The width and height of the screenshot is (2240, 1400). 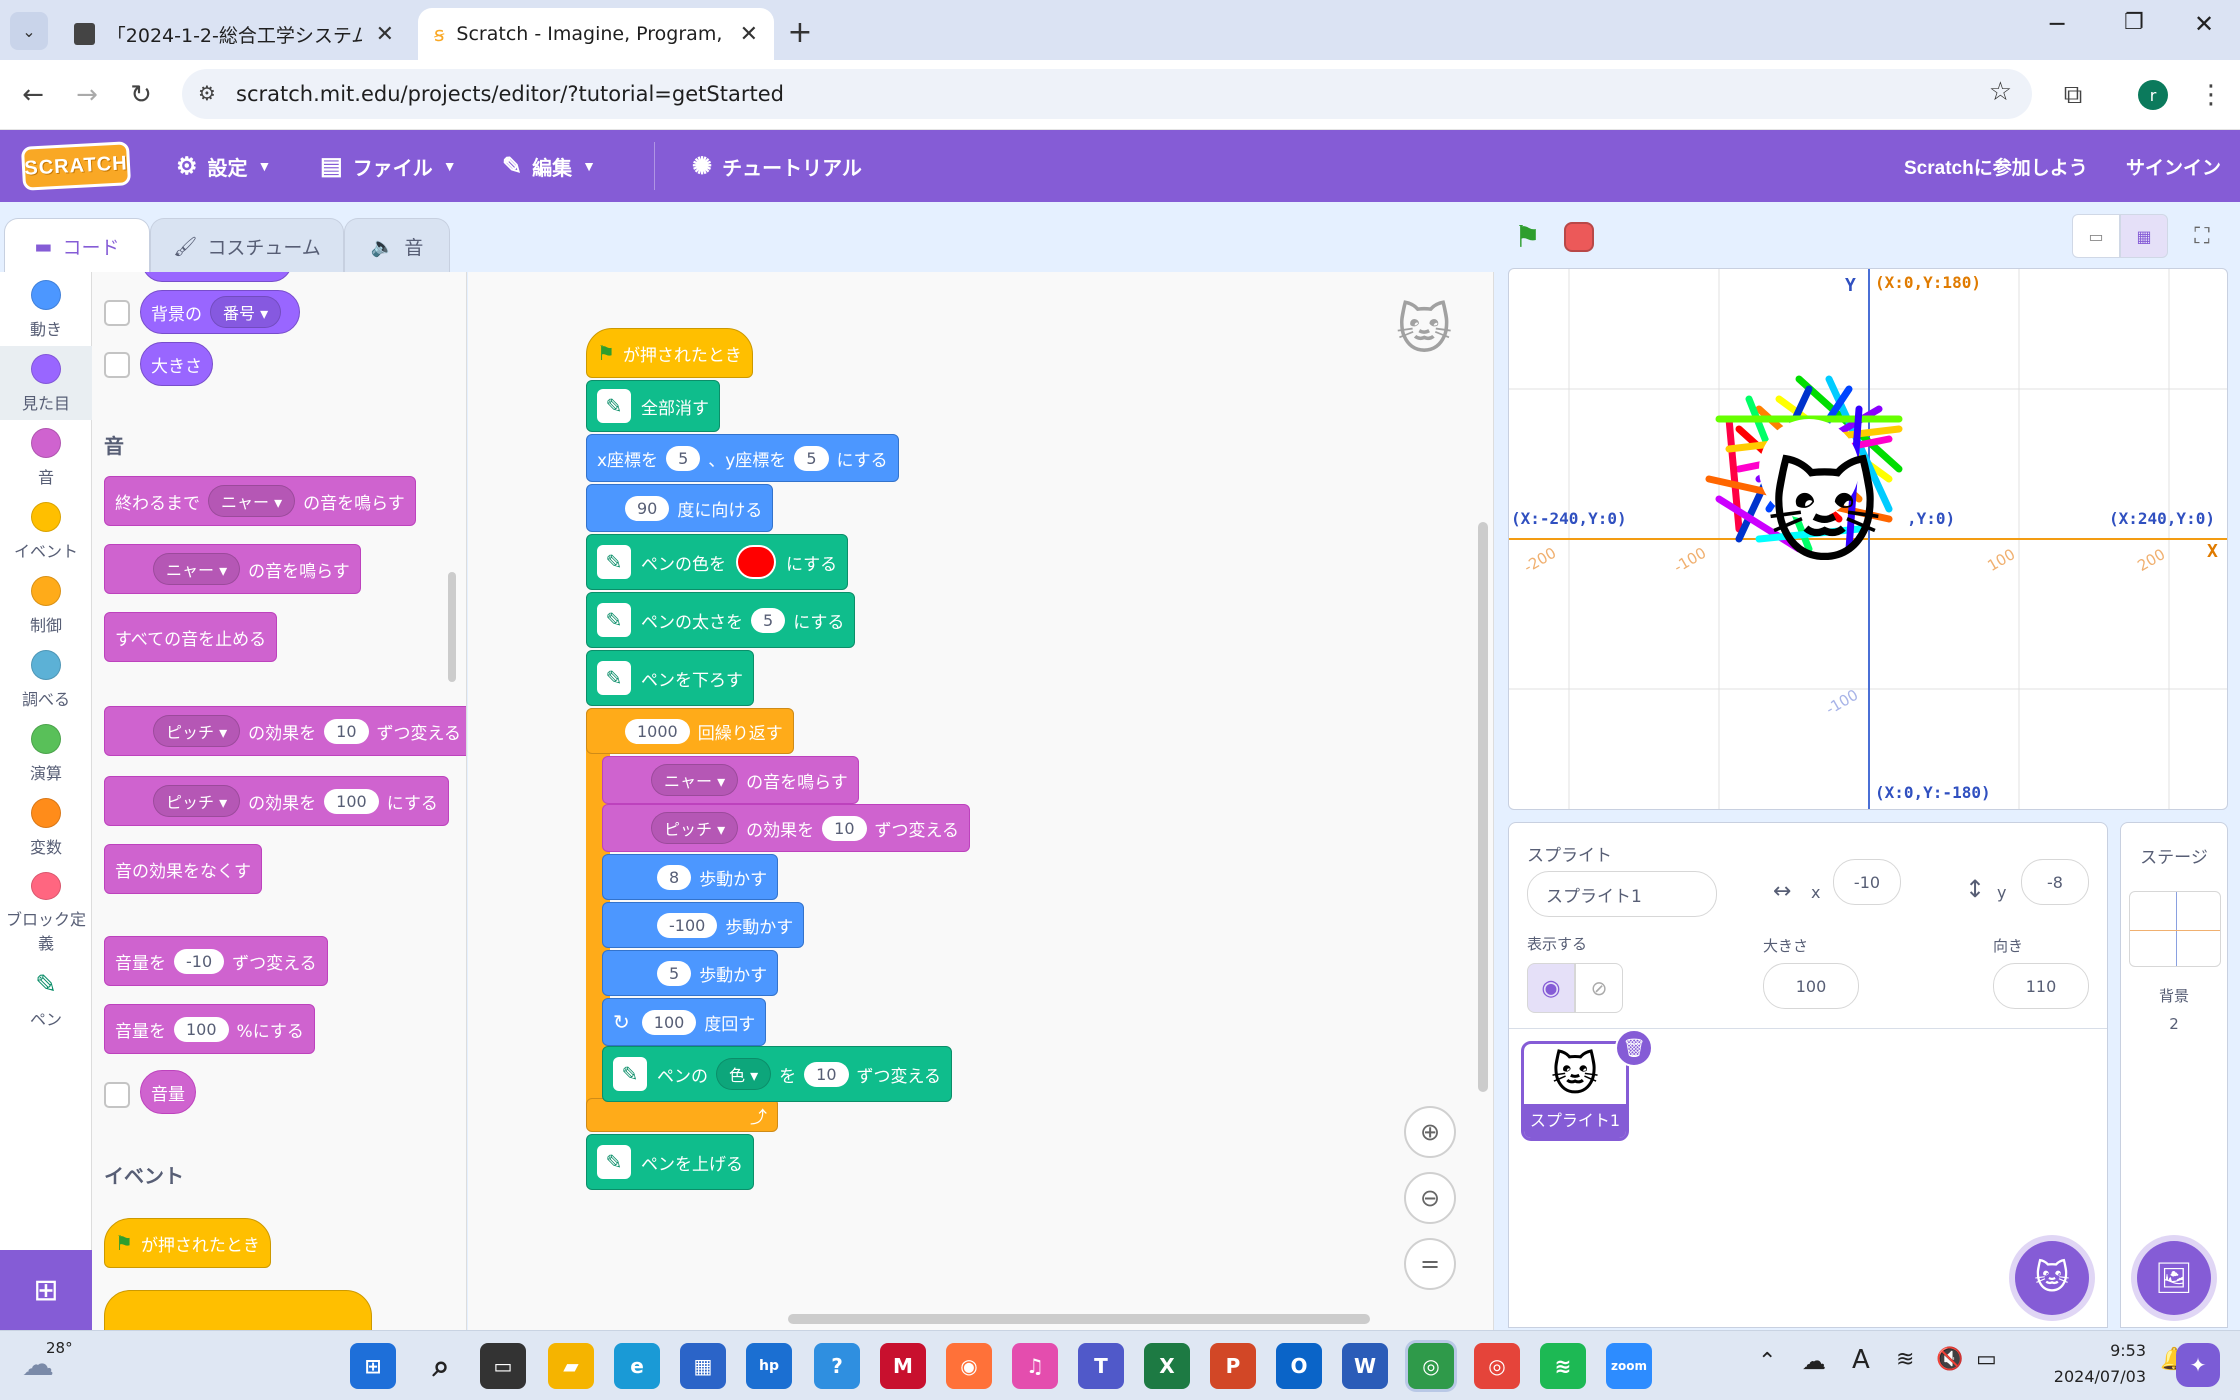 What do you see at coordinates (903, 1366) in the screenshot?
I see `mcafee-icon: M` at bounding box center [903, 1366].